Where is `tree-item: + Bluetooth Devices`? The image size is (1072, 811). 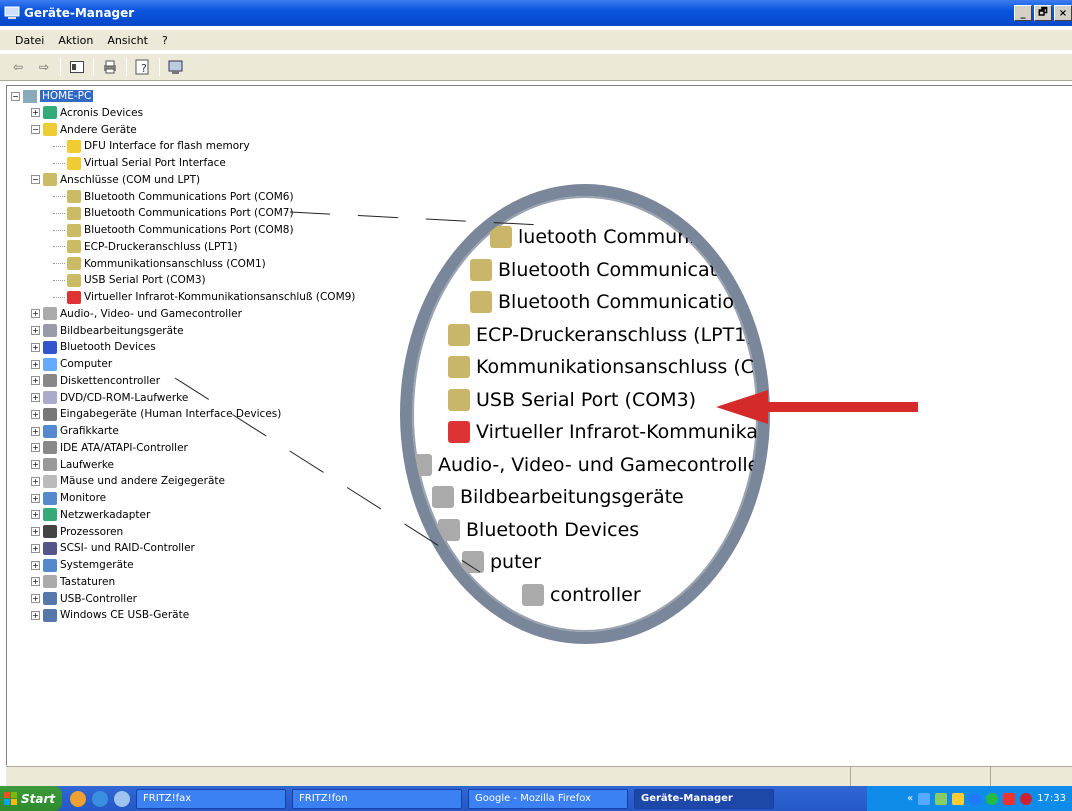
tree-item: + Bluetooth Devices is located at coordinates (93, 347).